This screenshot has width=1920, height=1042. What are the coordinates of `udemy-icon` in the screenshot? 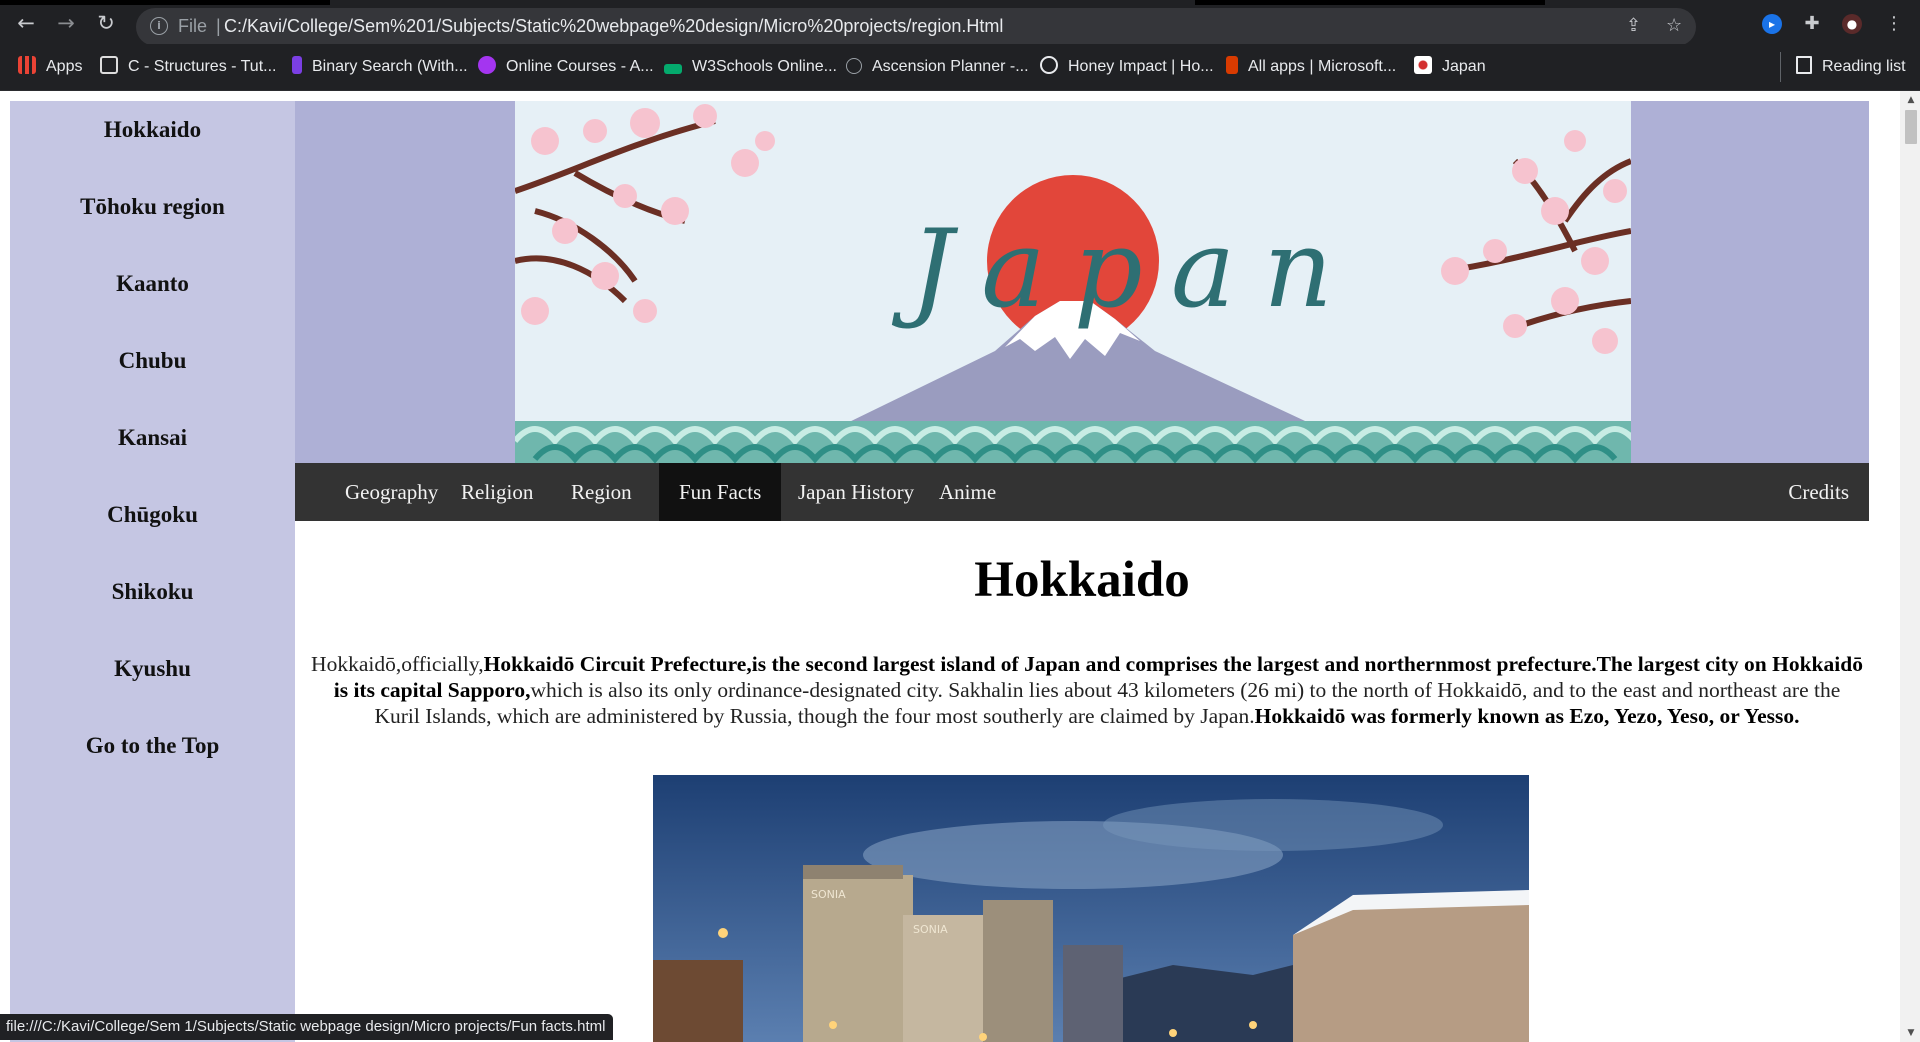 It's located at (487, 65).